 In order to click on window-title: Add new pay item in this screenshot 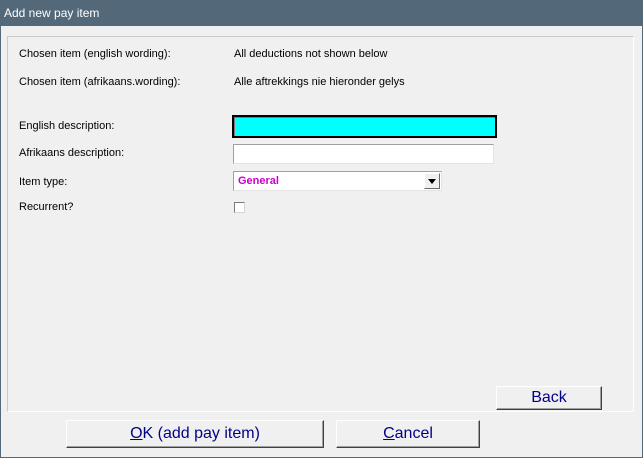, I will do `click(52, 13)`.